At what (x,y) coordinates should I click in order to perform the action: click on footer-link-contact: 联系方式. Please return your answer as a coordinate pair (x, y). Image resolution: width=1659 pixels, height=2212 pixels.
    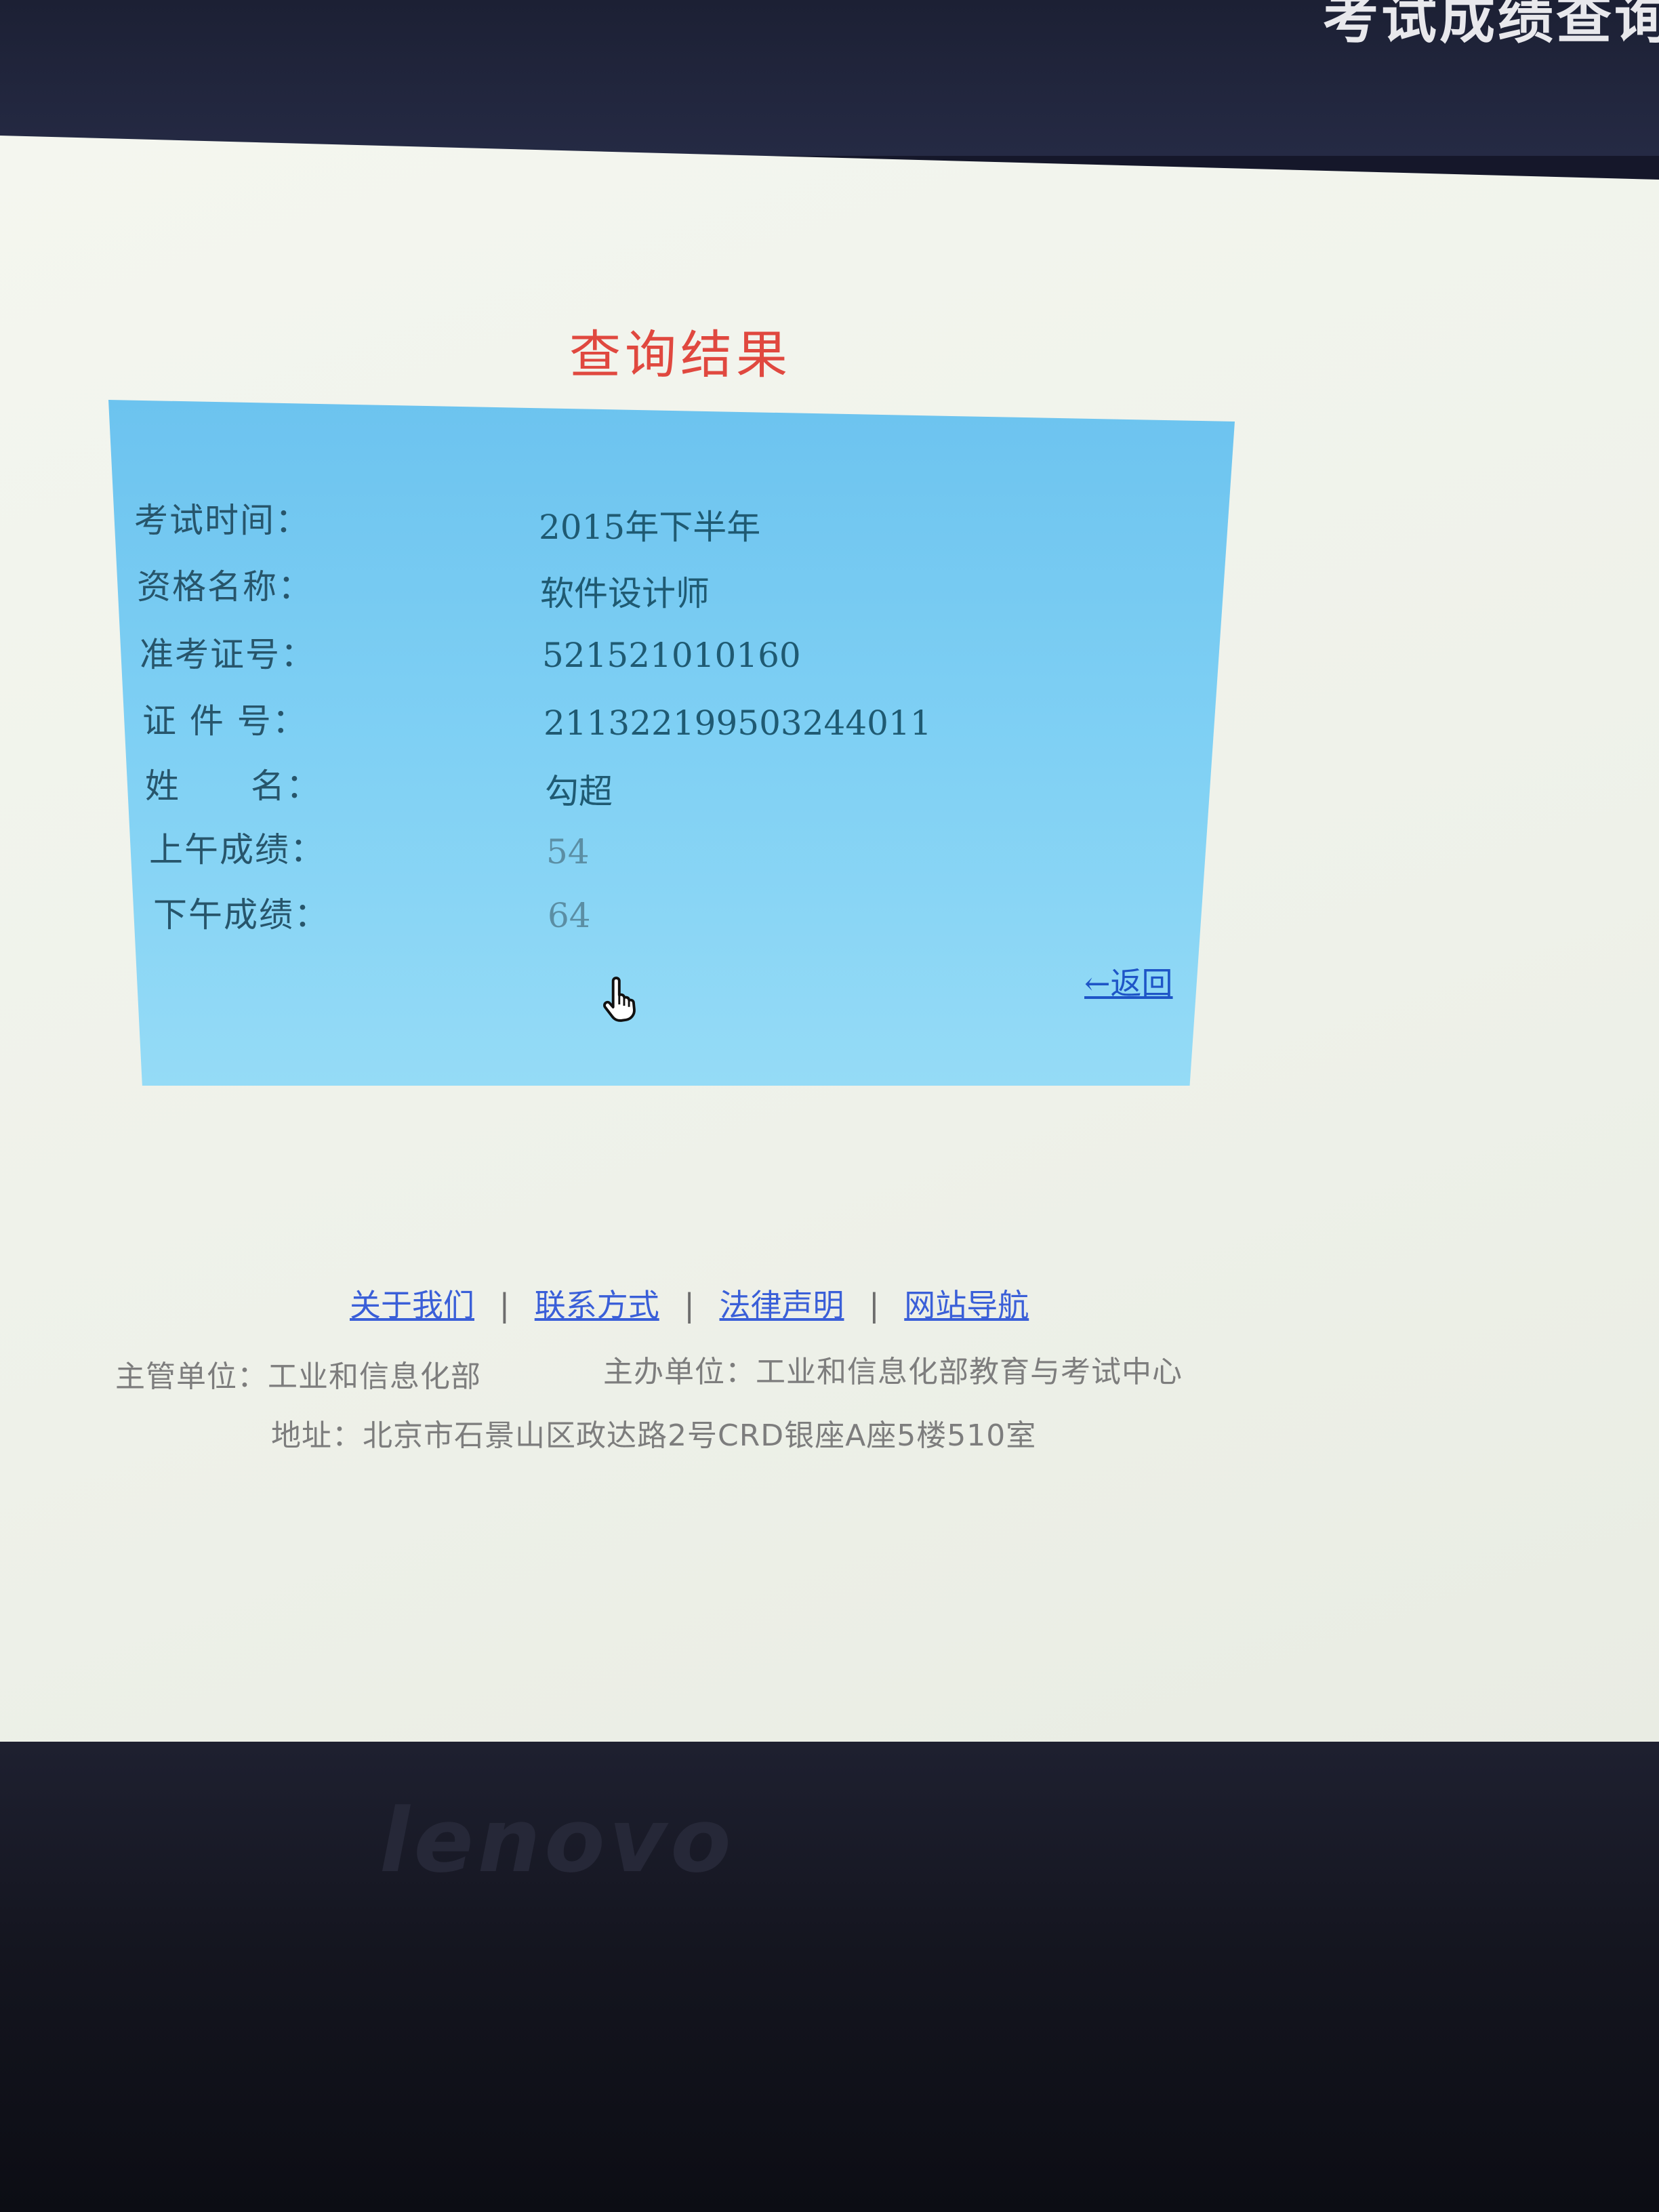
    Looking at the image, I should click on (597, 1305).